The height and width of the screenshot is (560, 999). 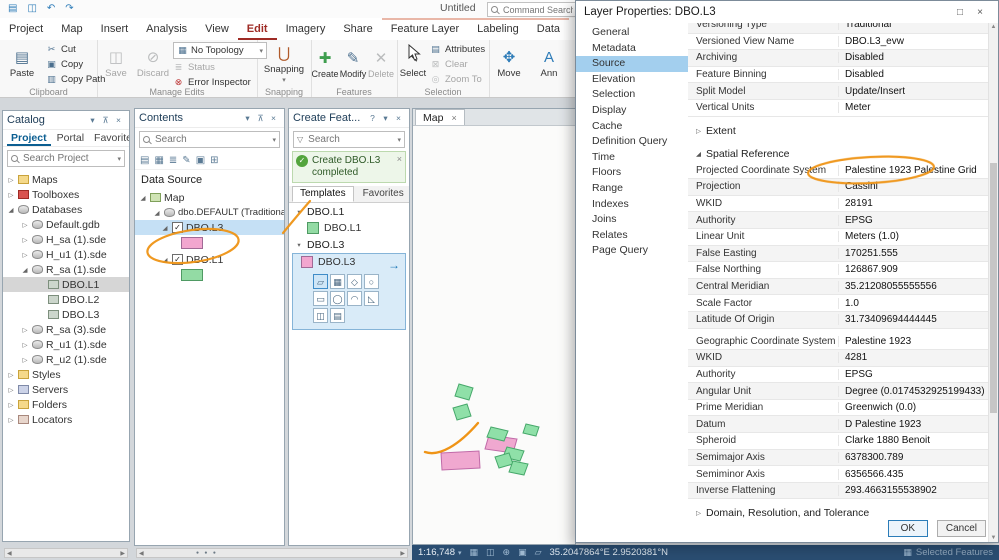 I want to click on catalog-tree-item: ▷ H_sa (1).sde, so click(x=66, y=239).